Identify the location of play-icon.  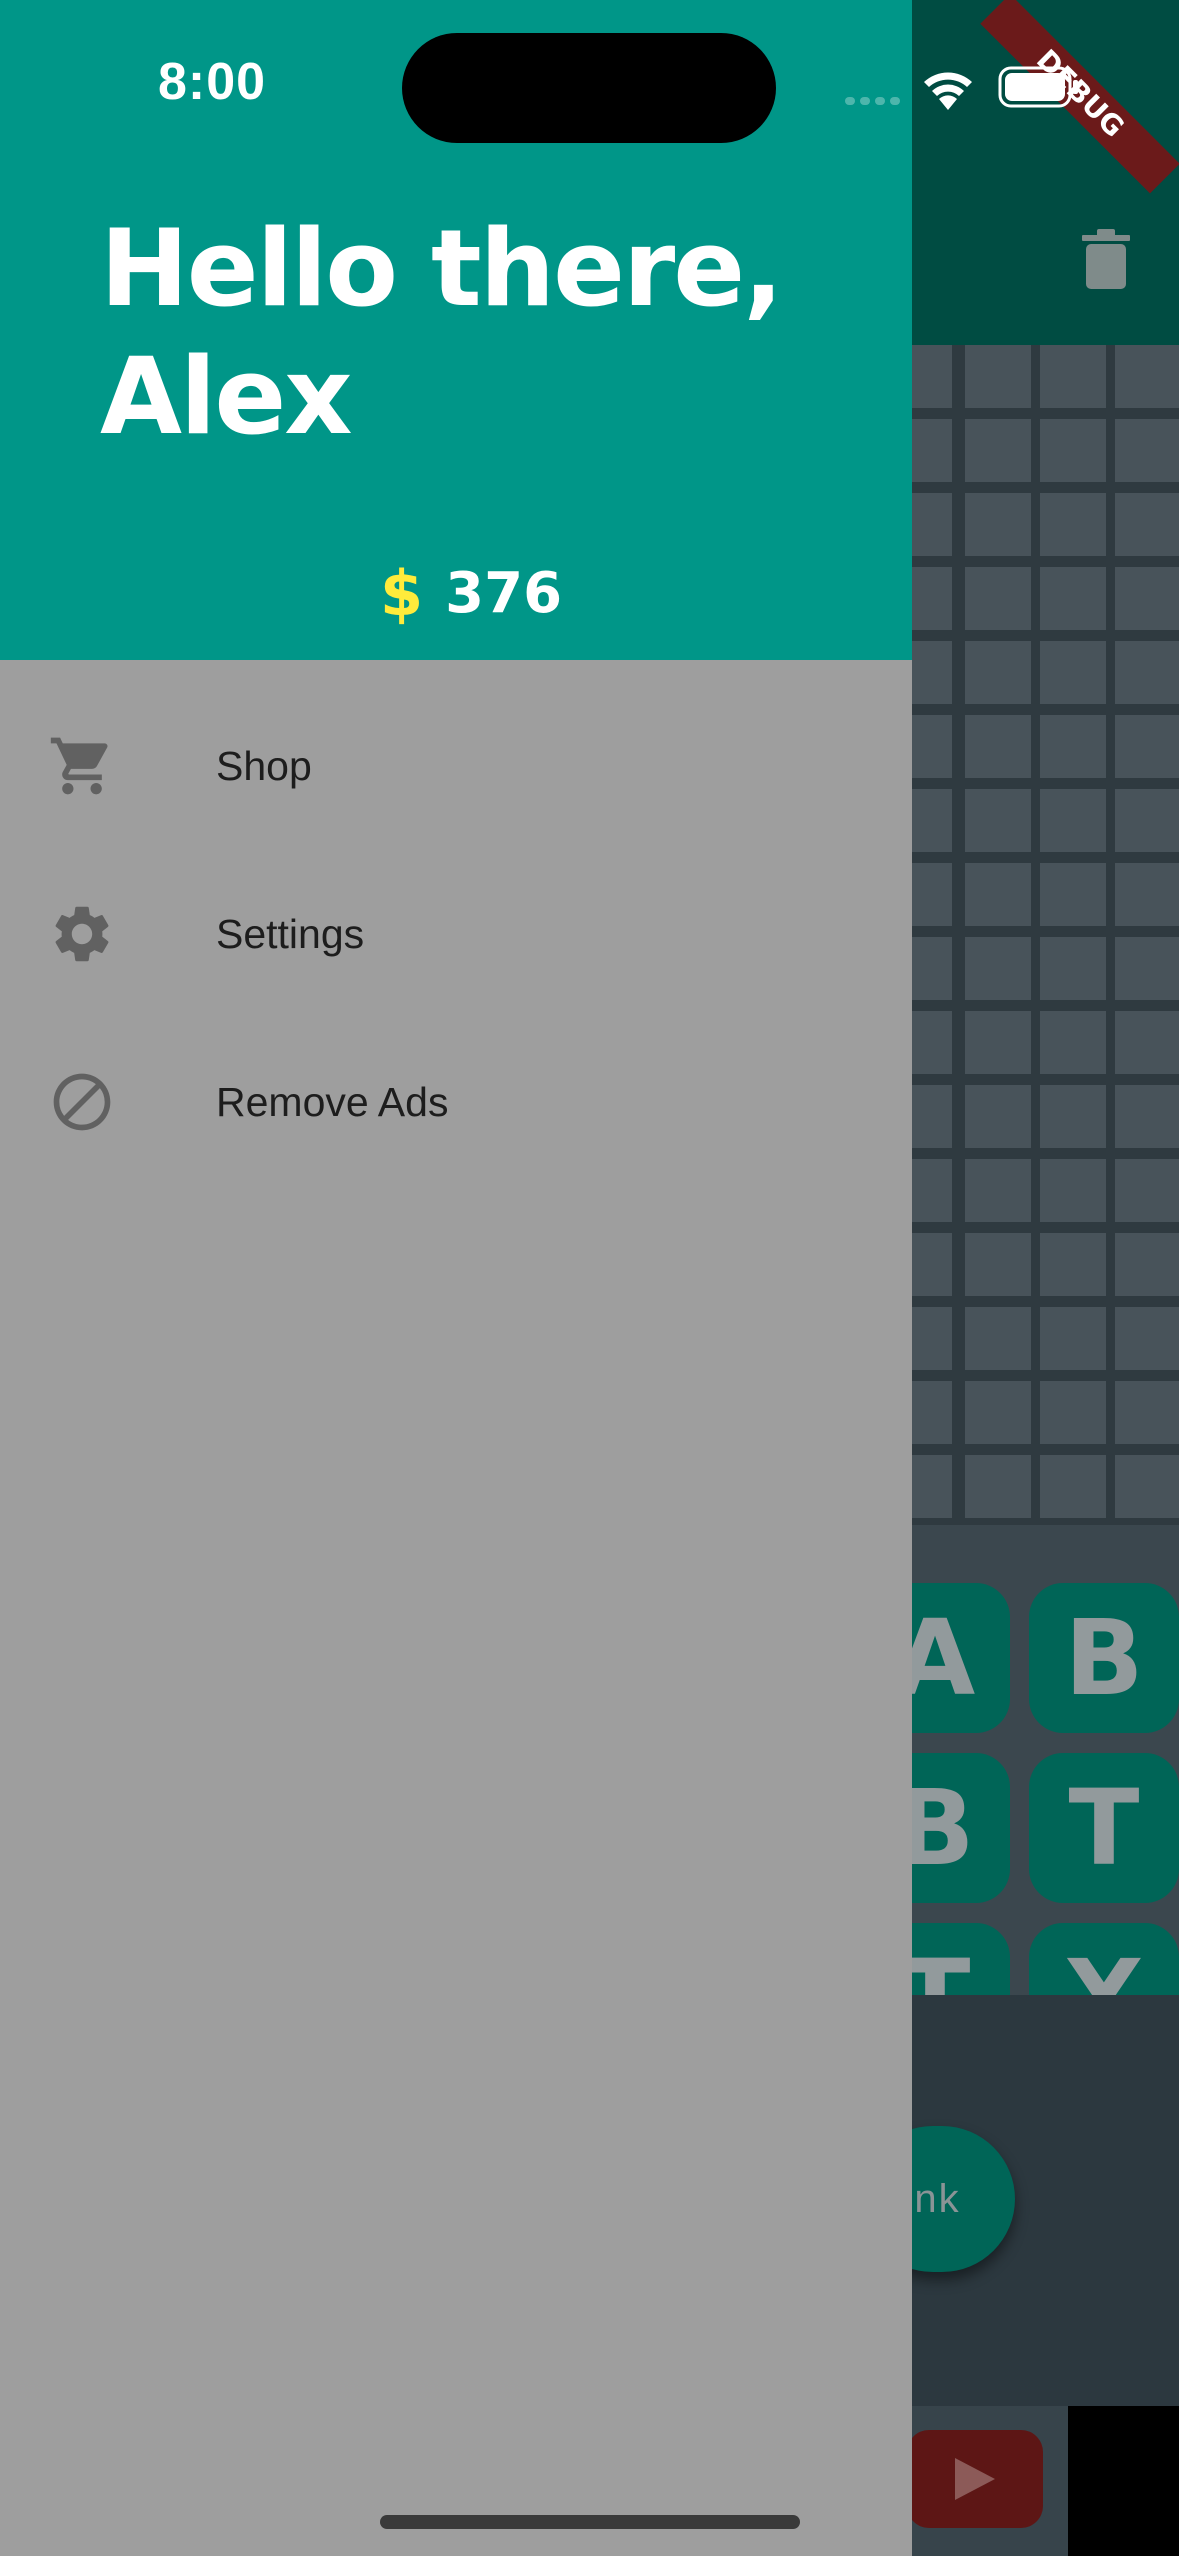
(975, 2479).